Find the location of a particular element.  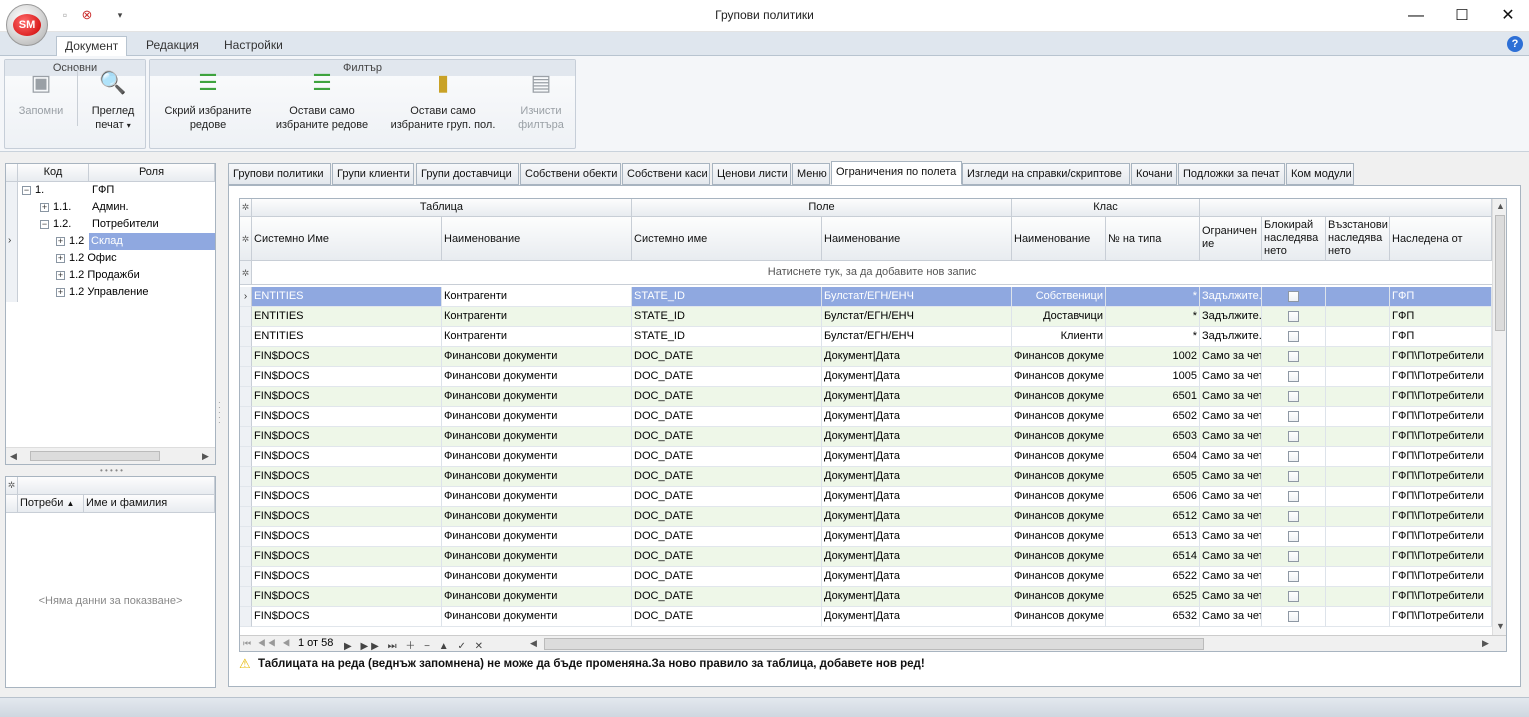

scroll-thumb is located at coordinates (874, 644).